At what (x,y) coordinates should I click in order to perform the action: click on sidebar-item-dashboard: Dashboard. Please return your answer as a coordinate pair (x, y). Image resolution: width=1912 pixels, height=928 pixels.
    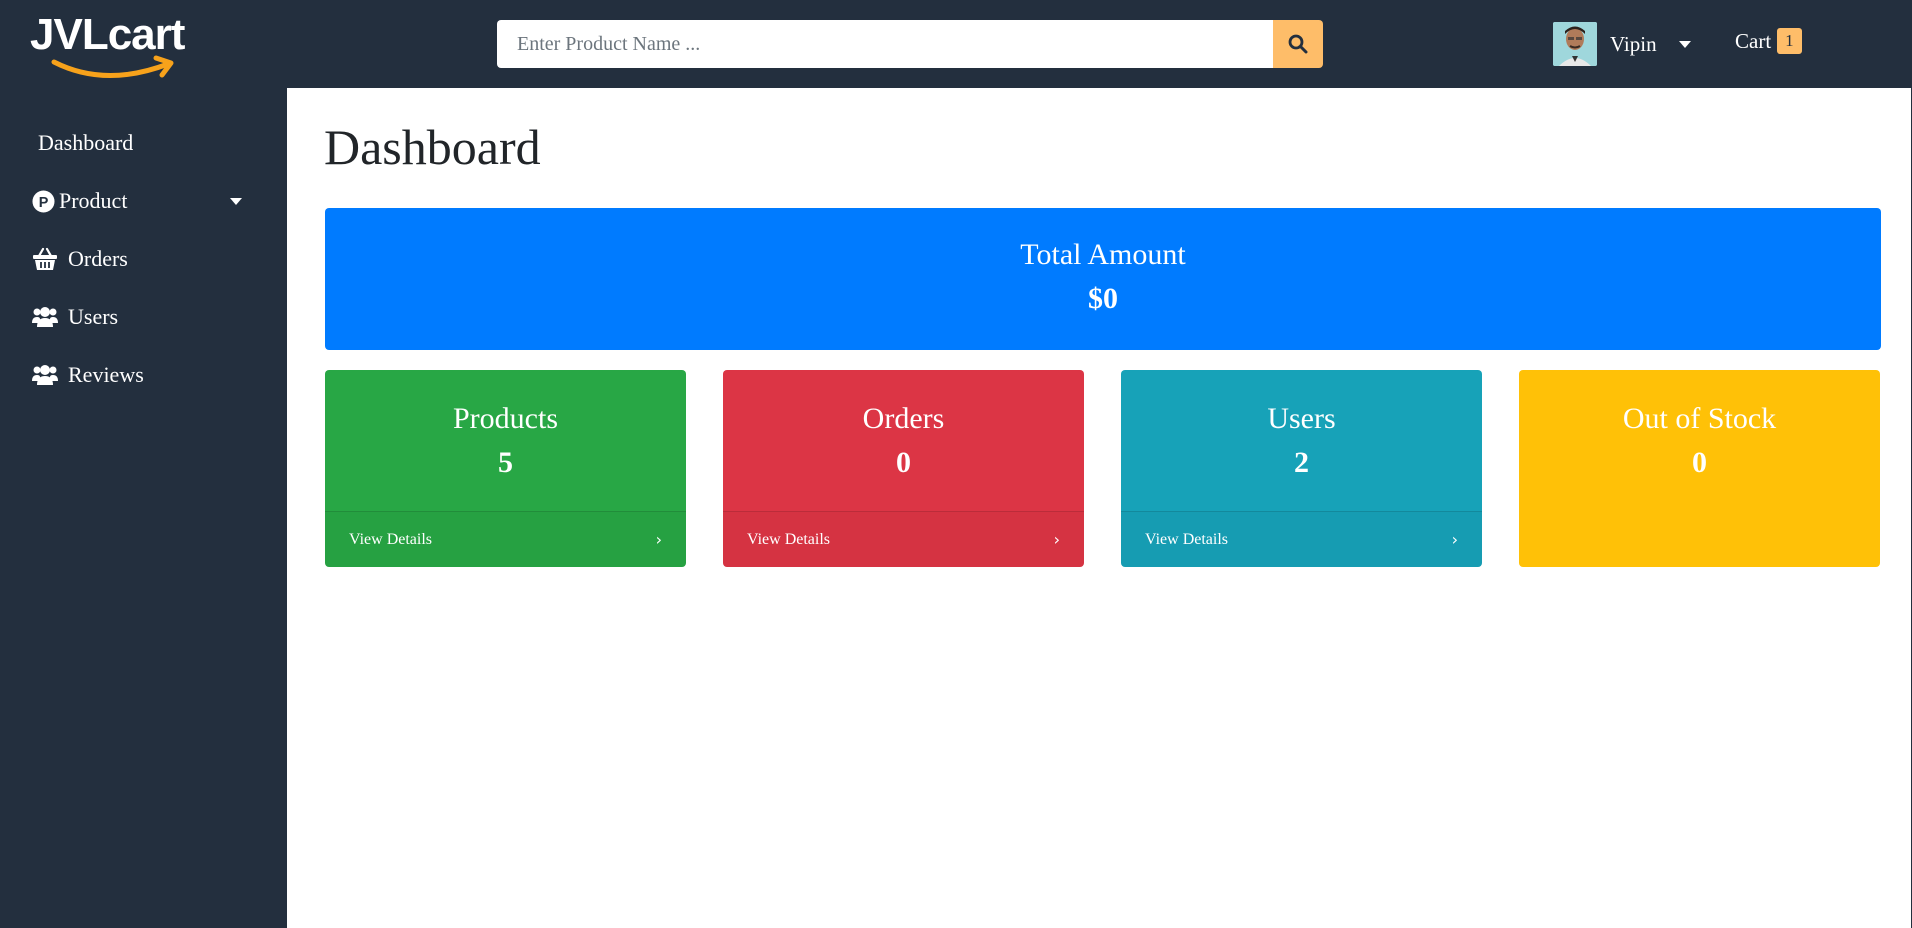
    Looking at the image, I should click on (85, 143).